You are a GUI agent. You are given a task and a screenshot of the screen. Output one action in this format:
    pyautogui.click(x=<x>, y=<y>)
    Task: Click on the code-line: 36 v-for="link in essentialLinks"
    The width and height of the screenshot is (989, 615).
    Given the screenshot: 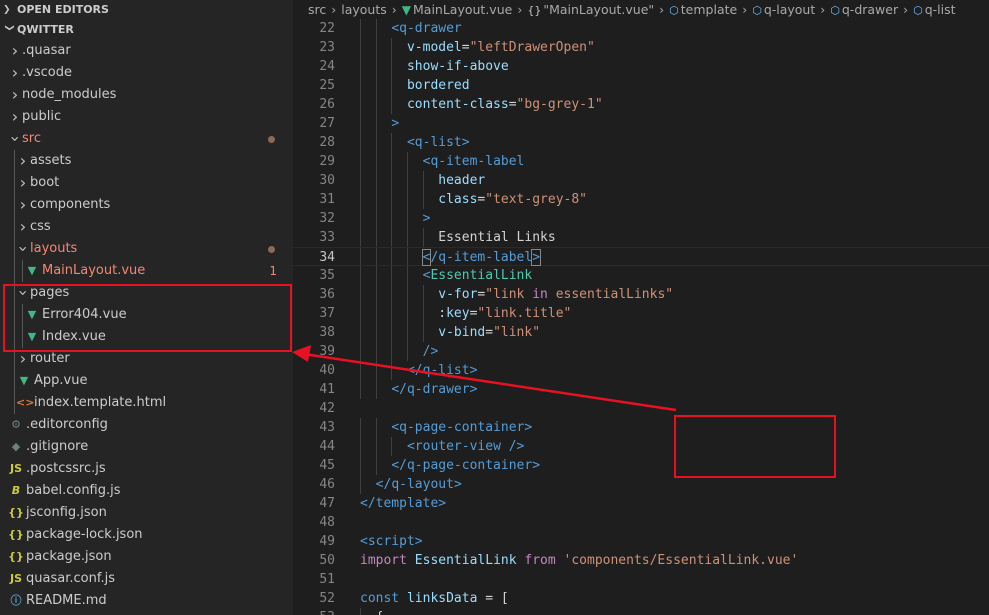 What is the action you would take?
    pyautogui.click(x=641, y=294)
    